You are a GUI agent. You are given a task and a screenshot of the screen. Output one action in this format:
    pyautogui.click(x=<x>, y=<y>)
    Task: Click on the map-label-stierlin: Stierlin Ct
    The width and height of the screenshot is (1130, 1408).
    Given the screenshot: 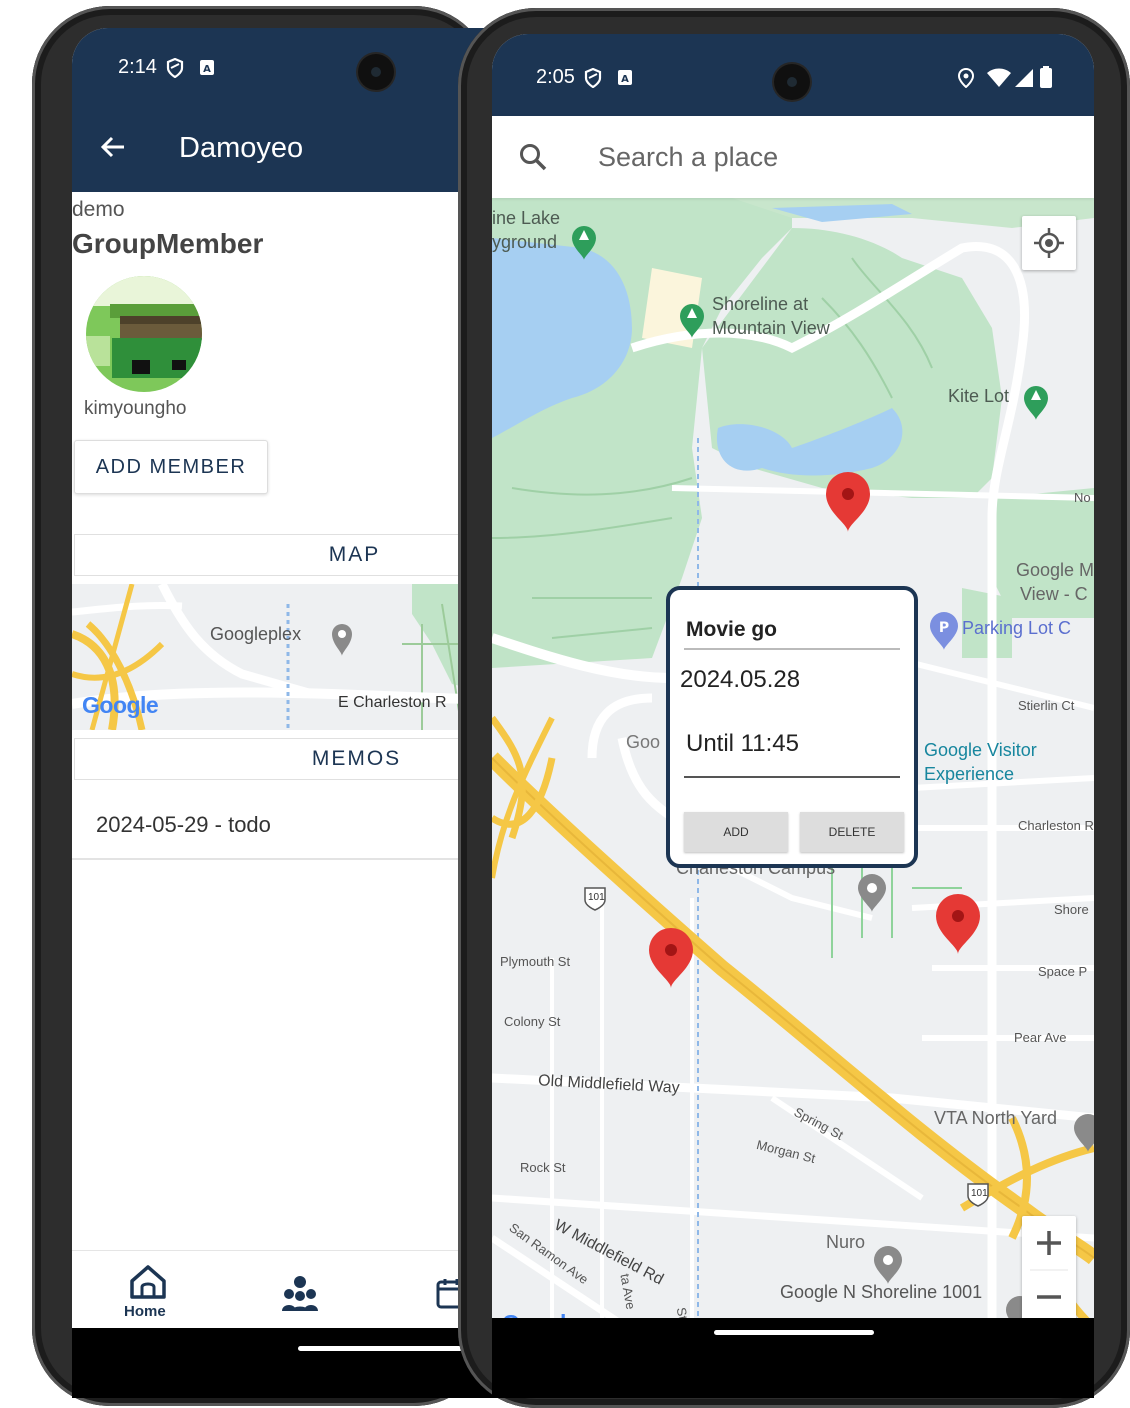 What is the action you would take?
    pyautogui.click(x=1046, y=705)
    